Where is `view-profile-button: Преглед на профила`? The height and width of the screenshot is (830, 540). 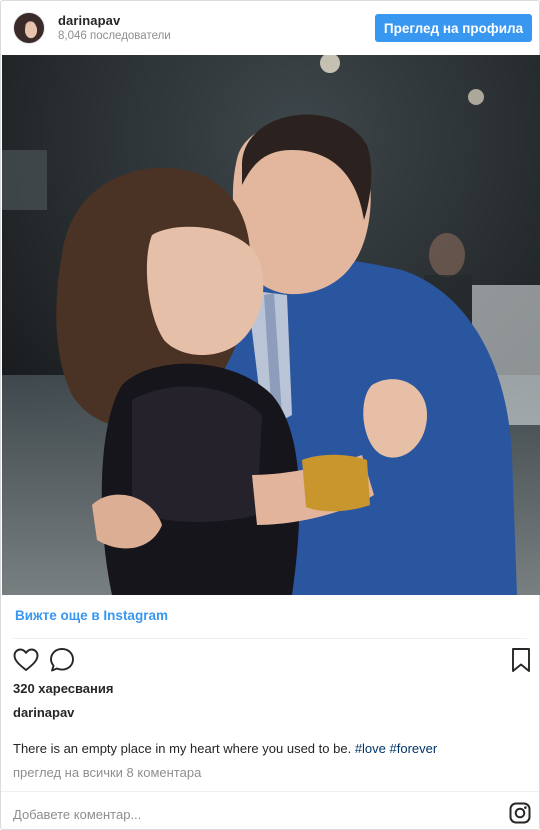
view-profile-button: Преглед на профила is located at coordinates (453, 28).